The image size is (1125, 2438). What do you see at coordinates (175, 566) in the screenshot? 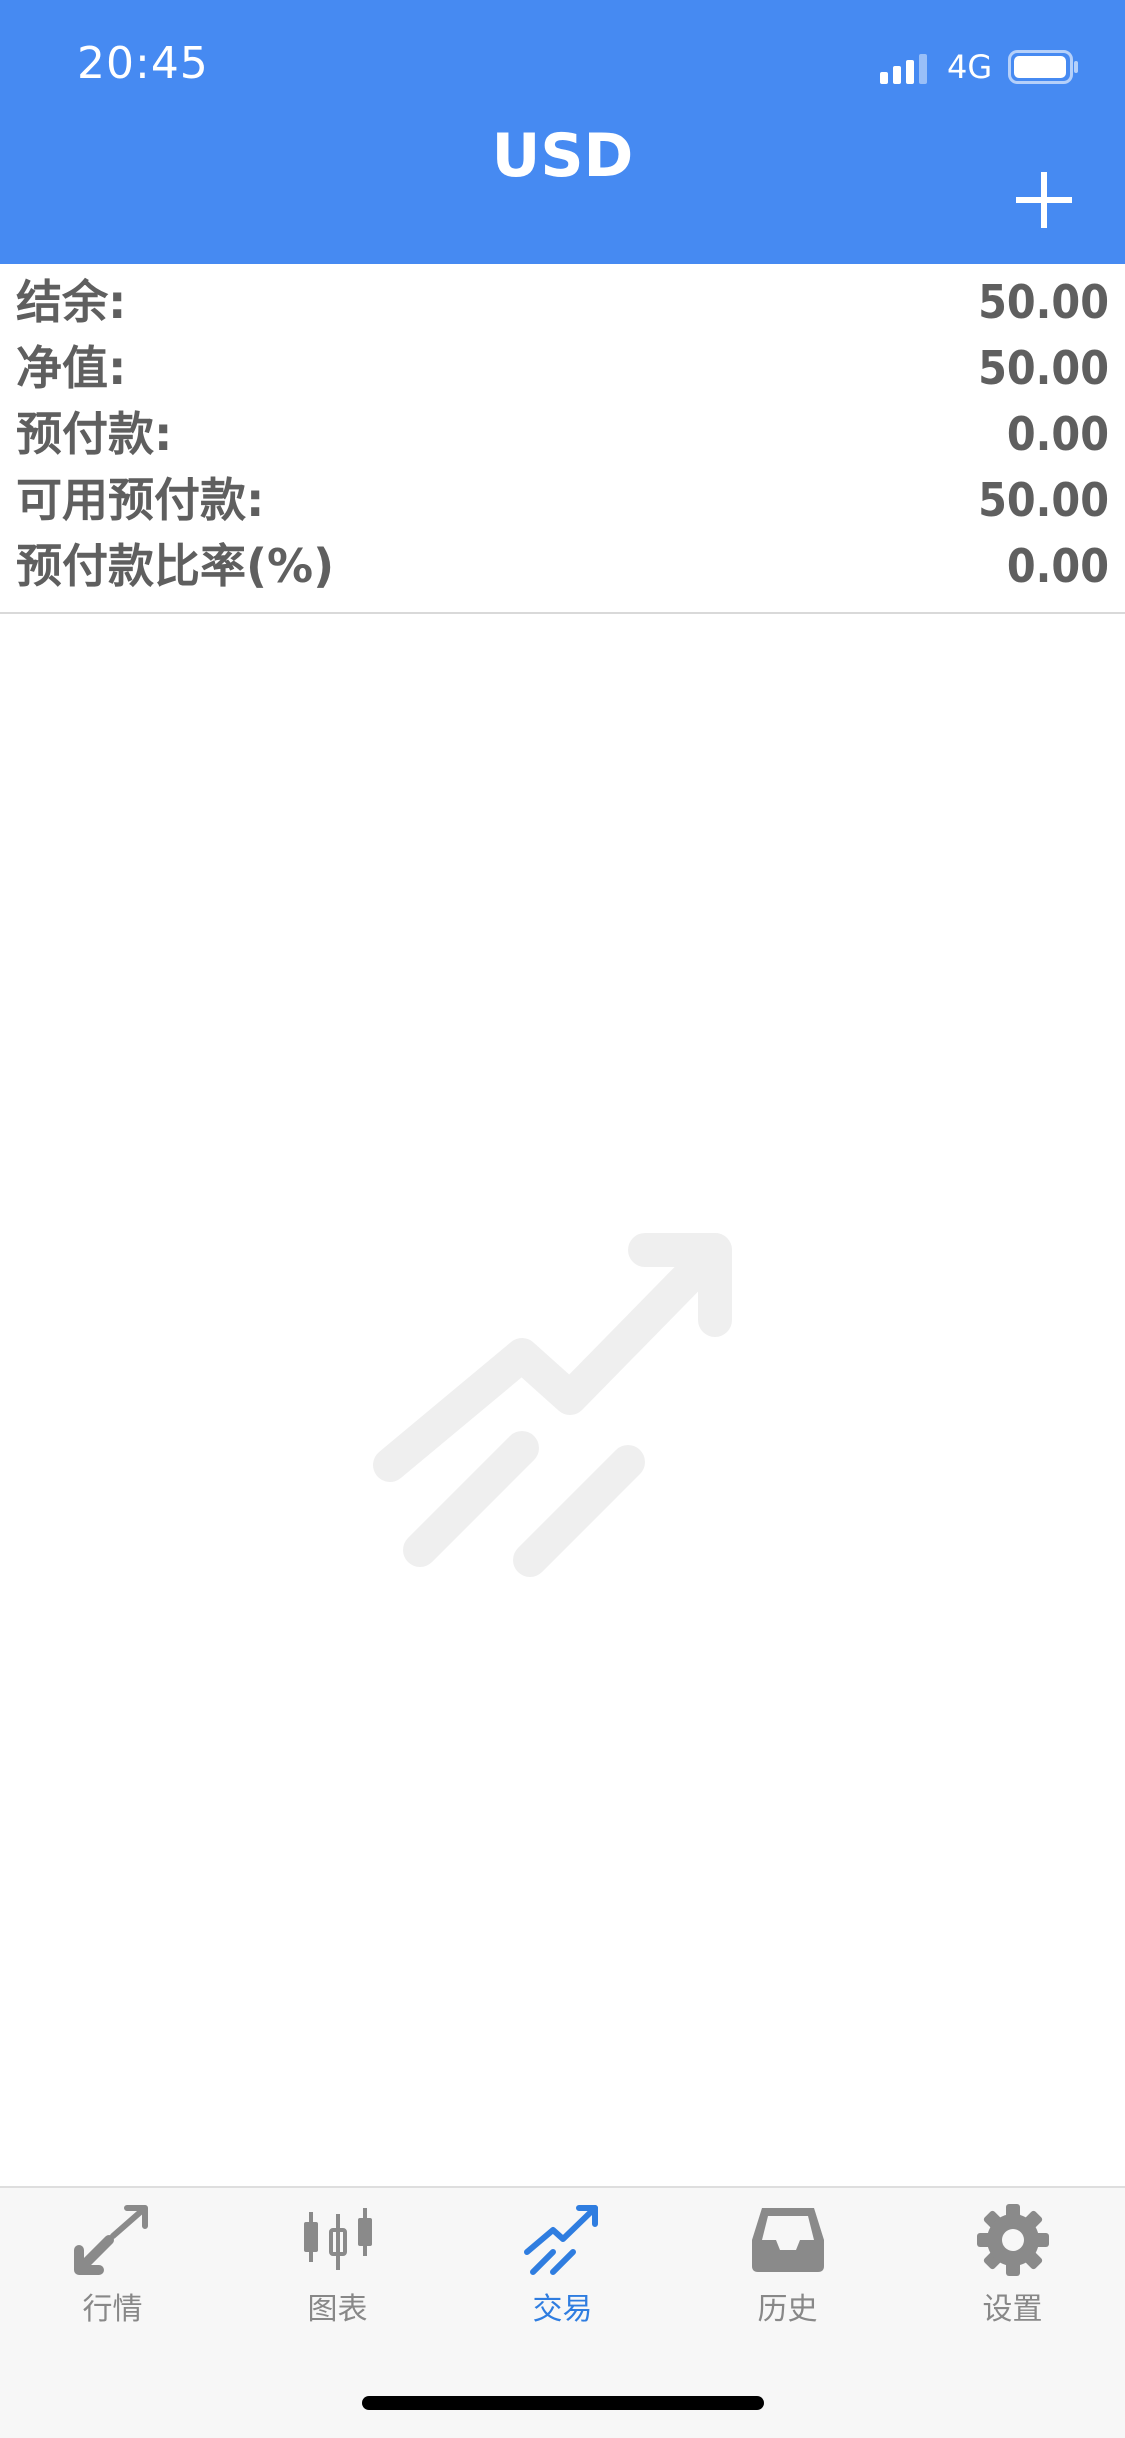
I see `margin-level-label: 预付款比率(%)` at bounding box center [175, 566].